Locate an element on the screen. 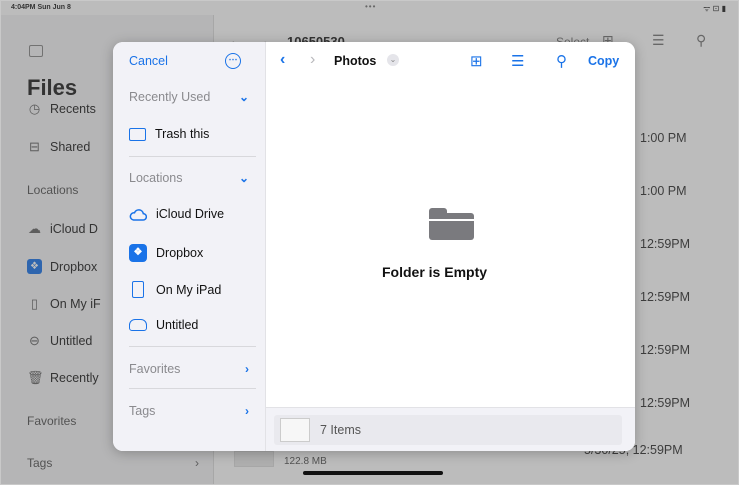 The width and height of the screenshot is (739, 485). external-drive-icon is located at coordinates (138, 325).